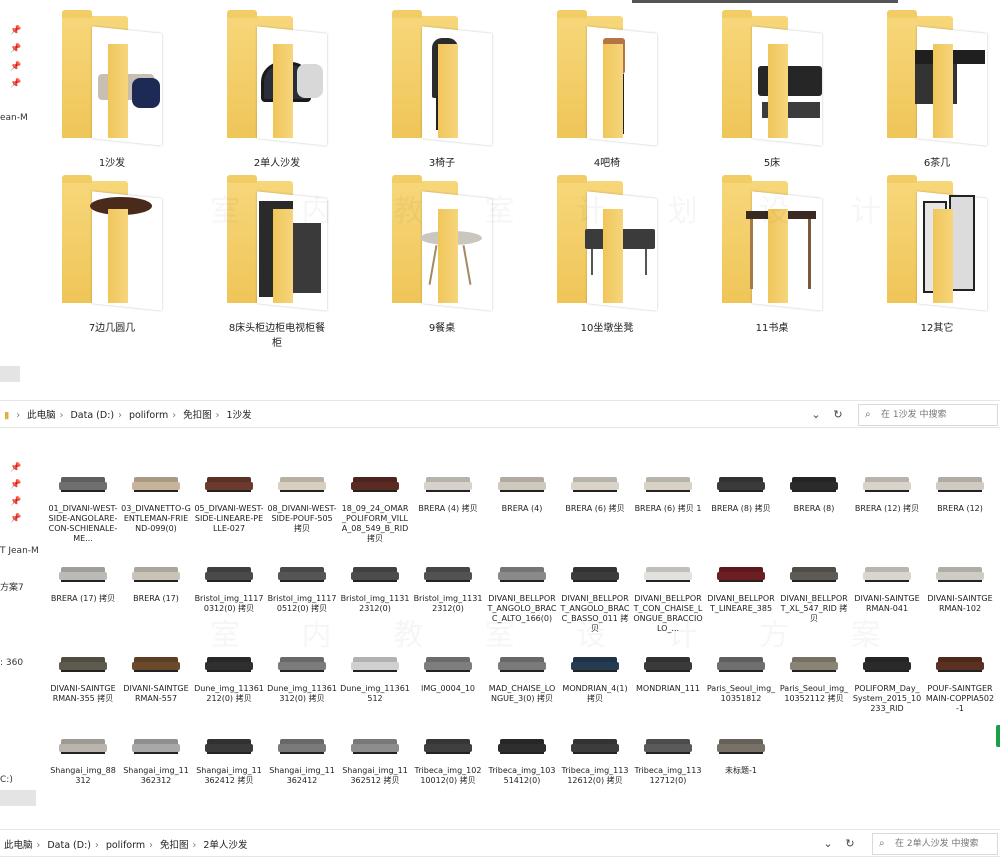 This screenshot has height=857, width=1000. I want to click on file-item: DIVANI-SAINTGERMAN-557, so click(156, 672).